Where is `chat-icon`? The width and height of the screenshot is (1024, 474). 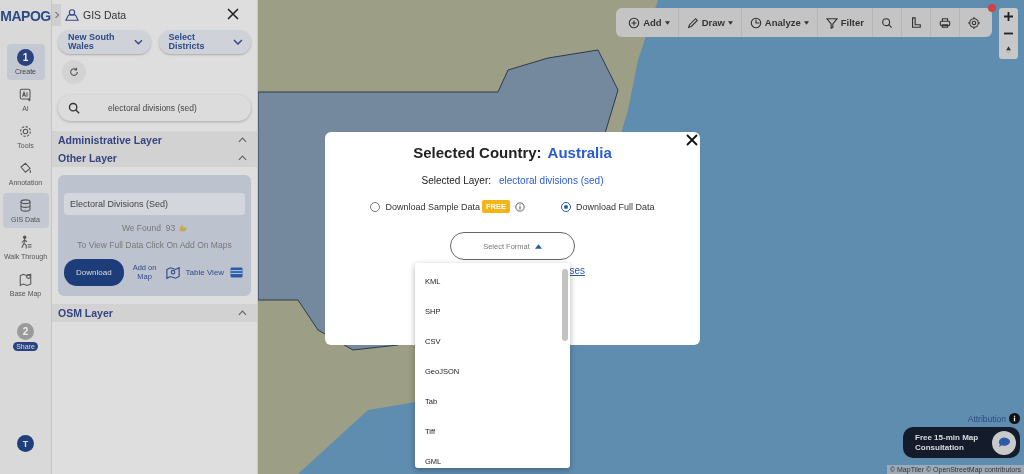
chat-icon is located at coordinates (1004, 442).